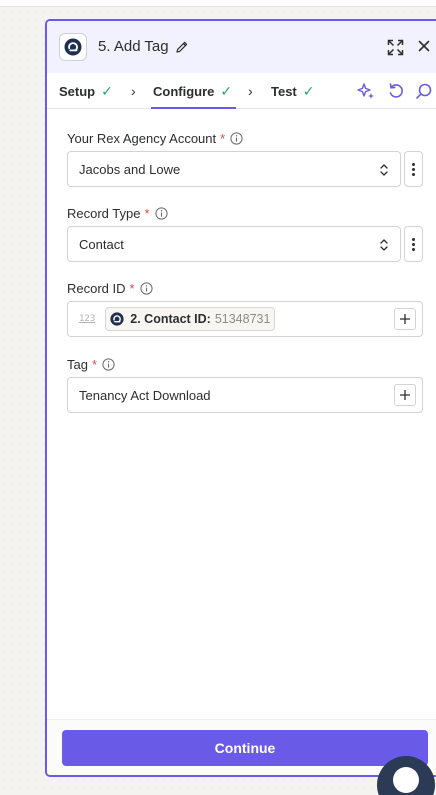 Image resolution: width=436 pixels, height=795 pixels. I want to click on record-type-select: Contact, so click(234, 244).